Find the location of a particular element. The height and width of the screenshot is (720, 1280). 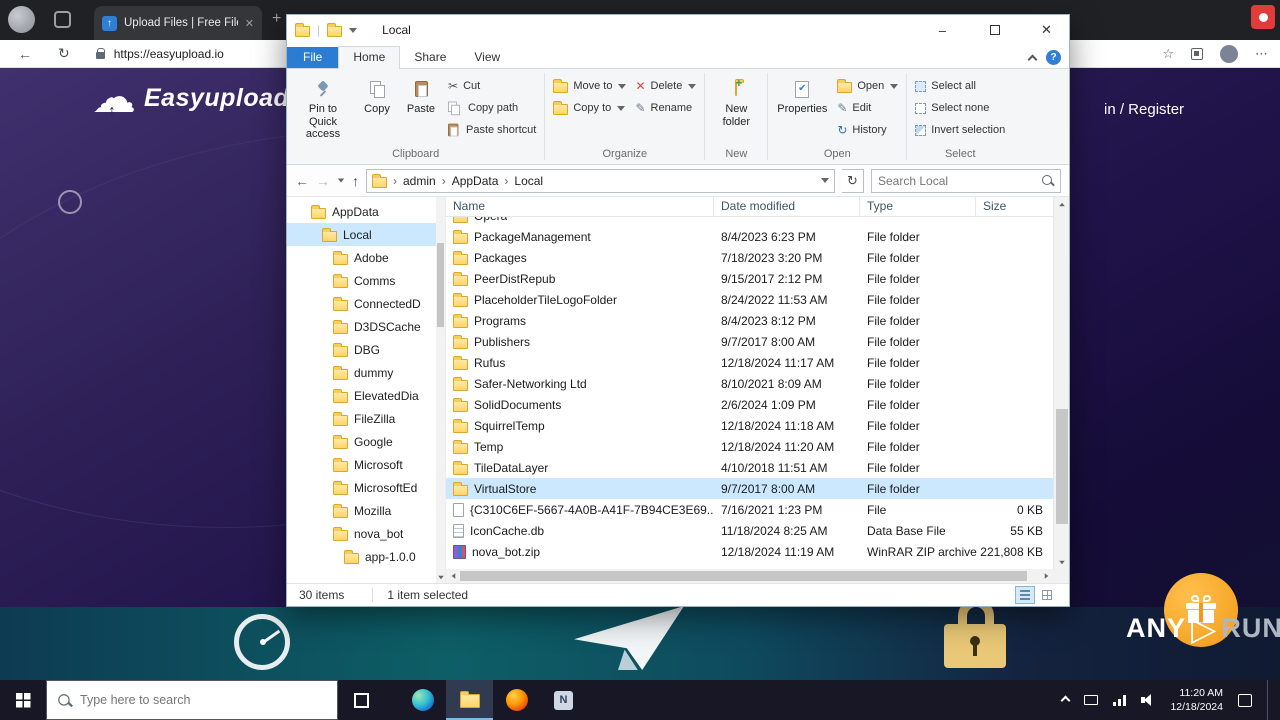

tab-view: View is located at coordinates (487, 57).